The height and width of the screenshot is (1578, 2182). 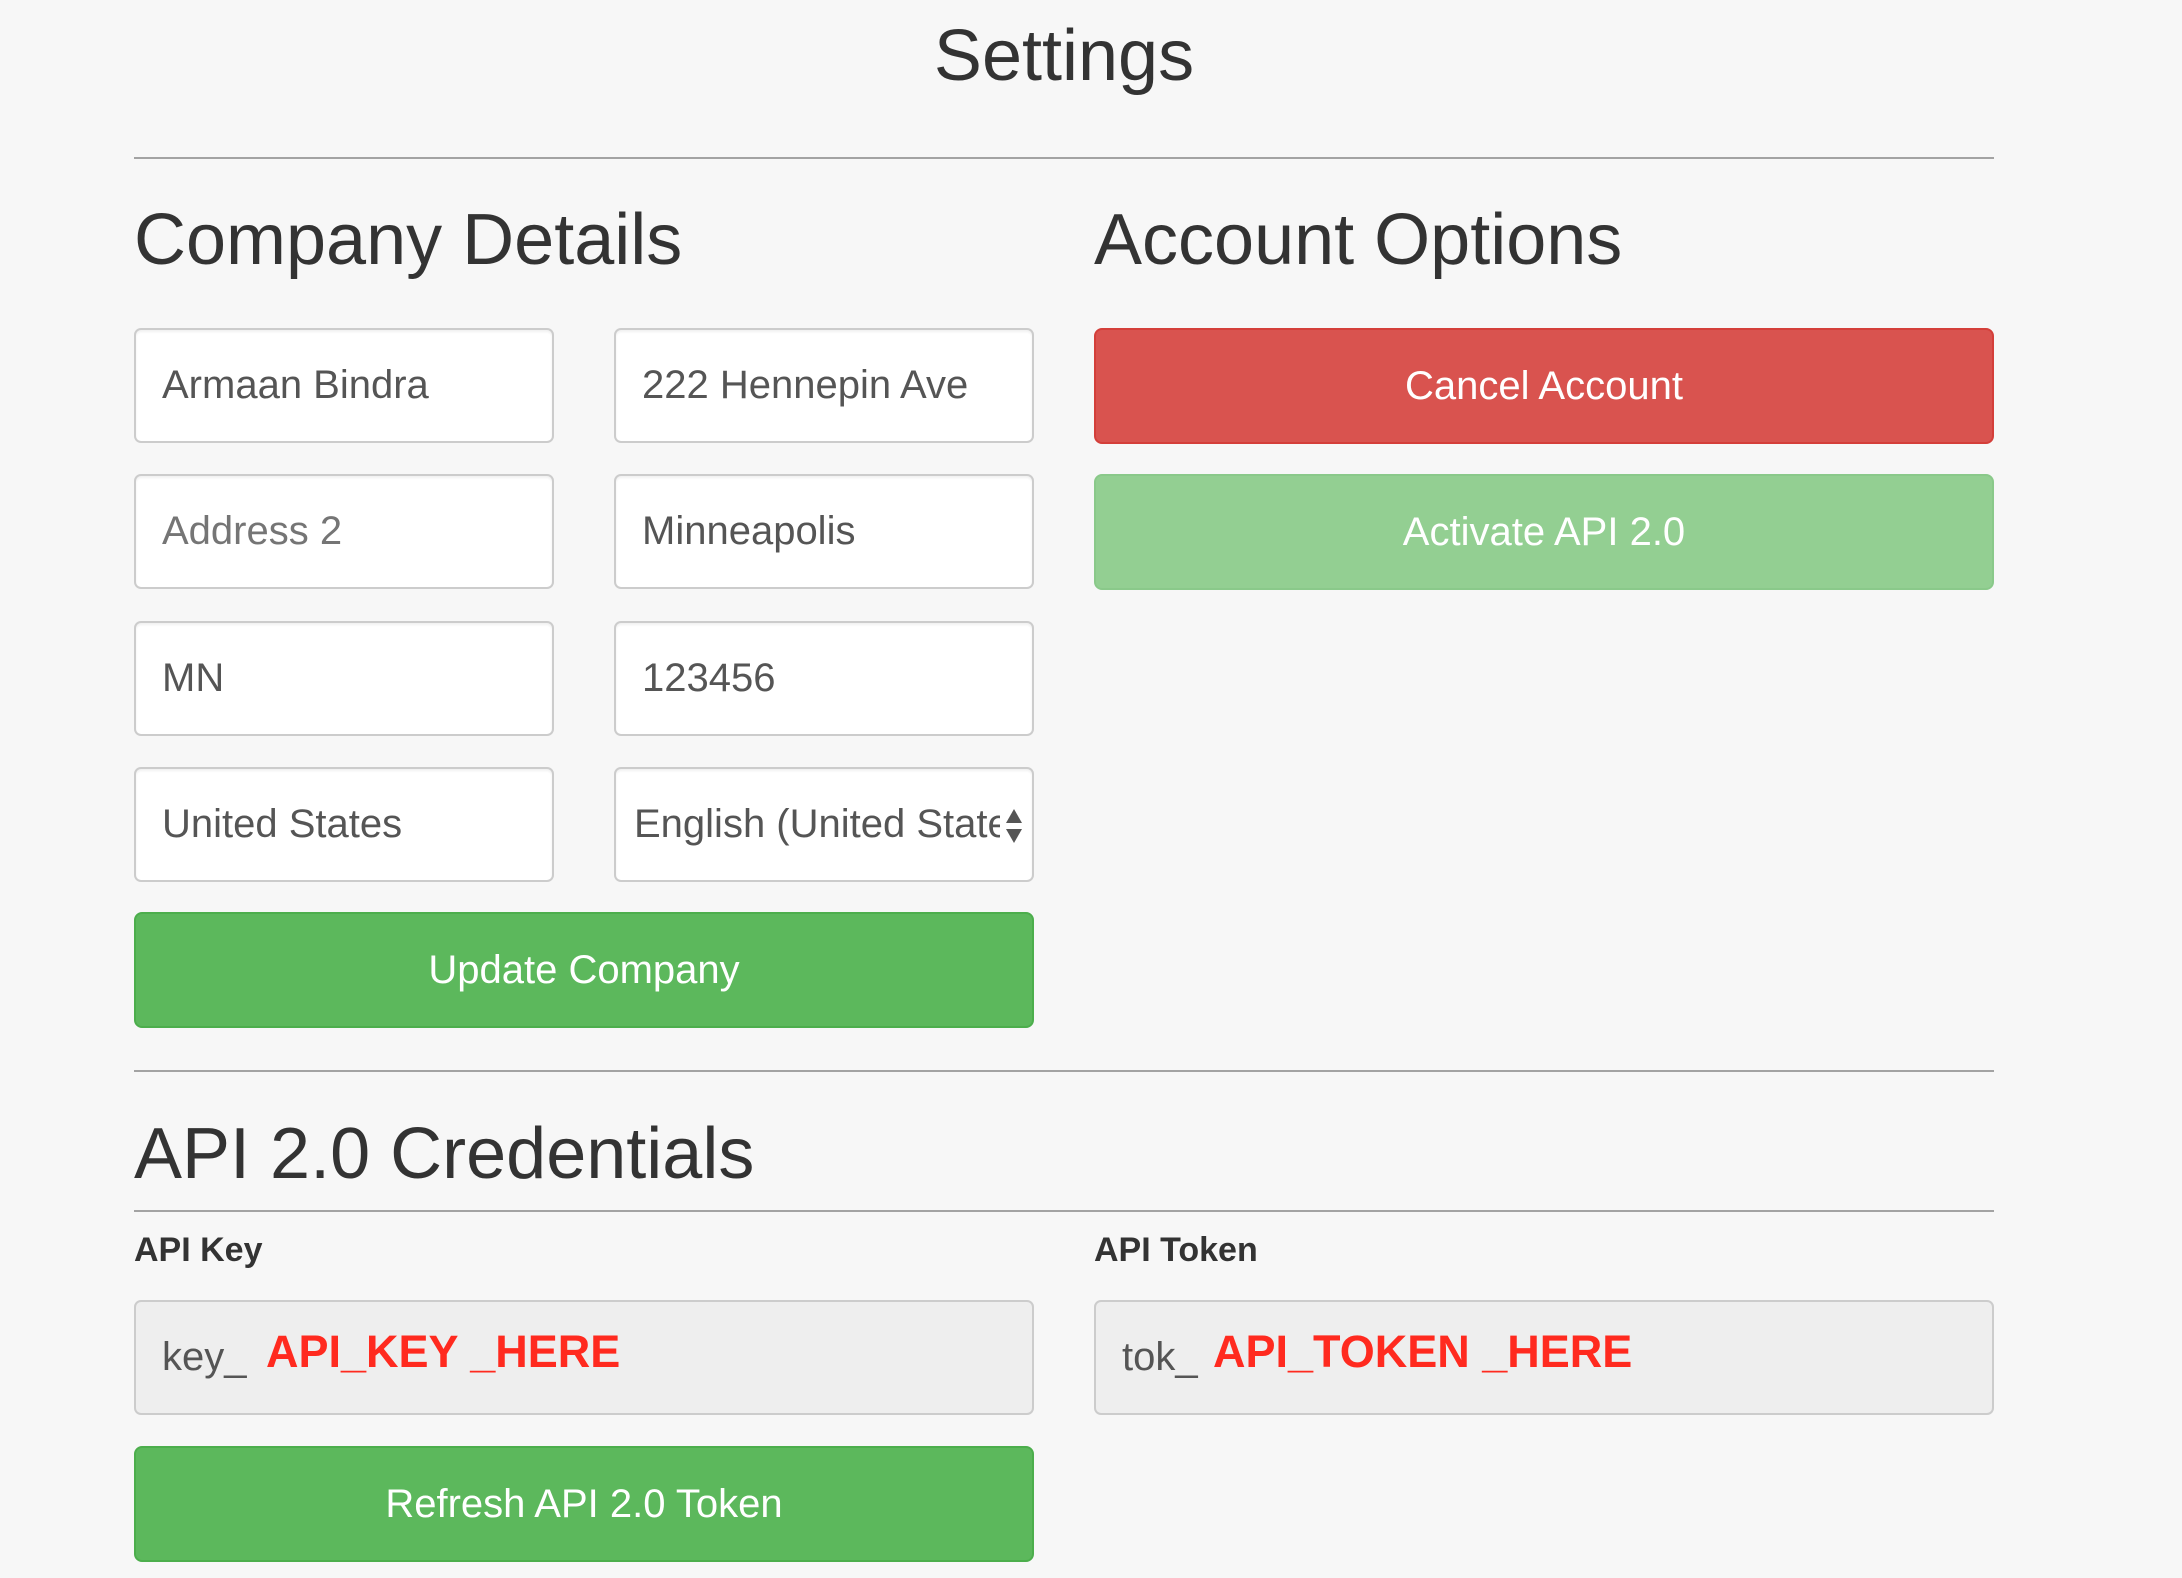 I want to click on credentials-divider, so click(x=1064, y=1211).